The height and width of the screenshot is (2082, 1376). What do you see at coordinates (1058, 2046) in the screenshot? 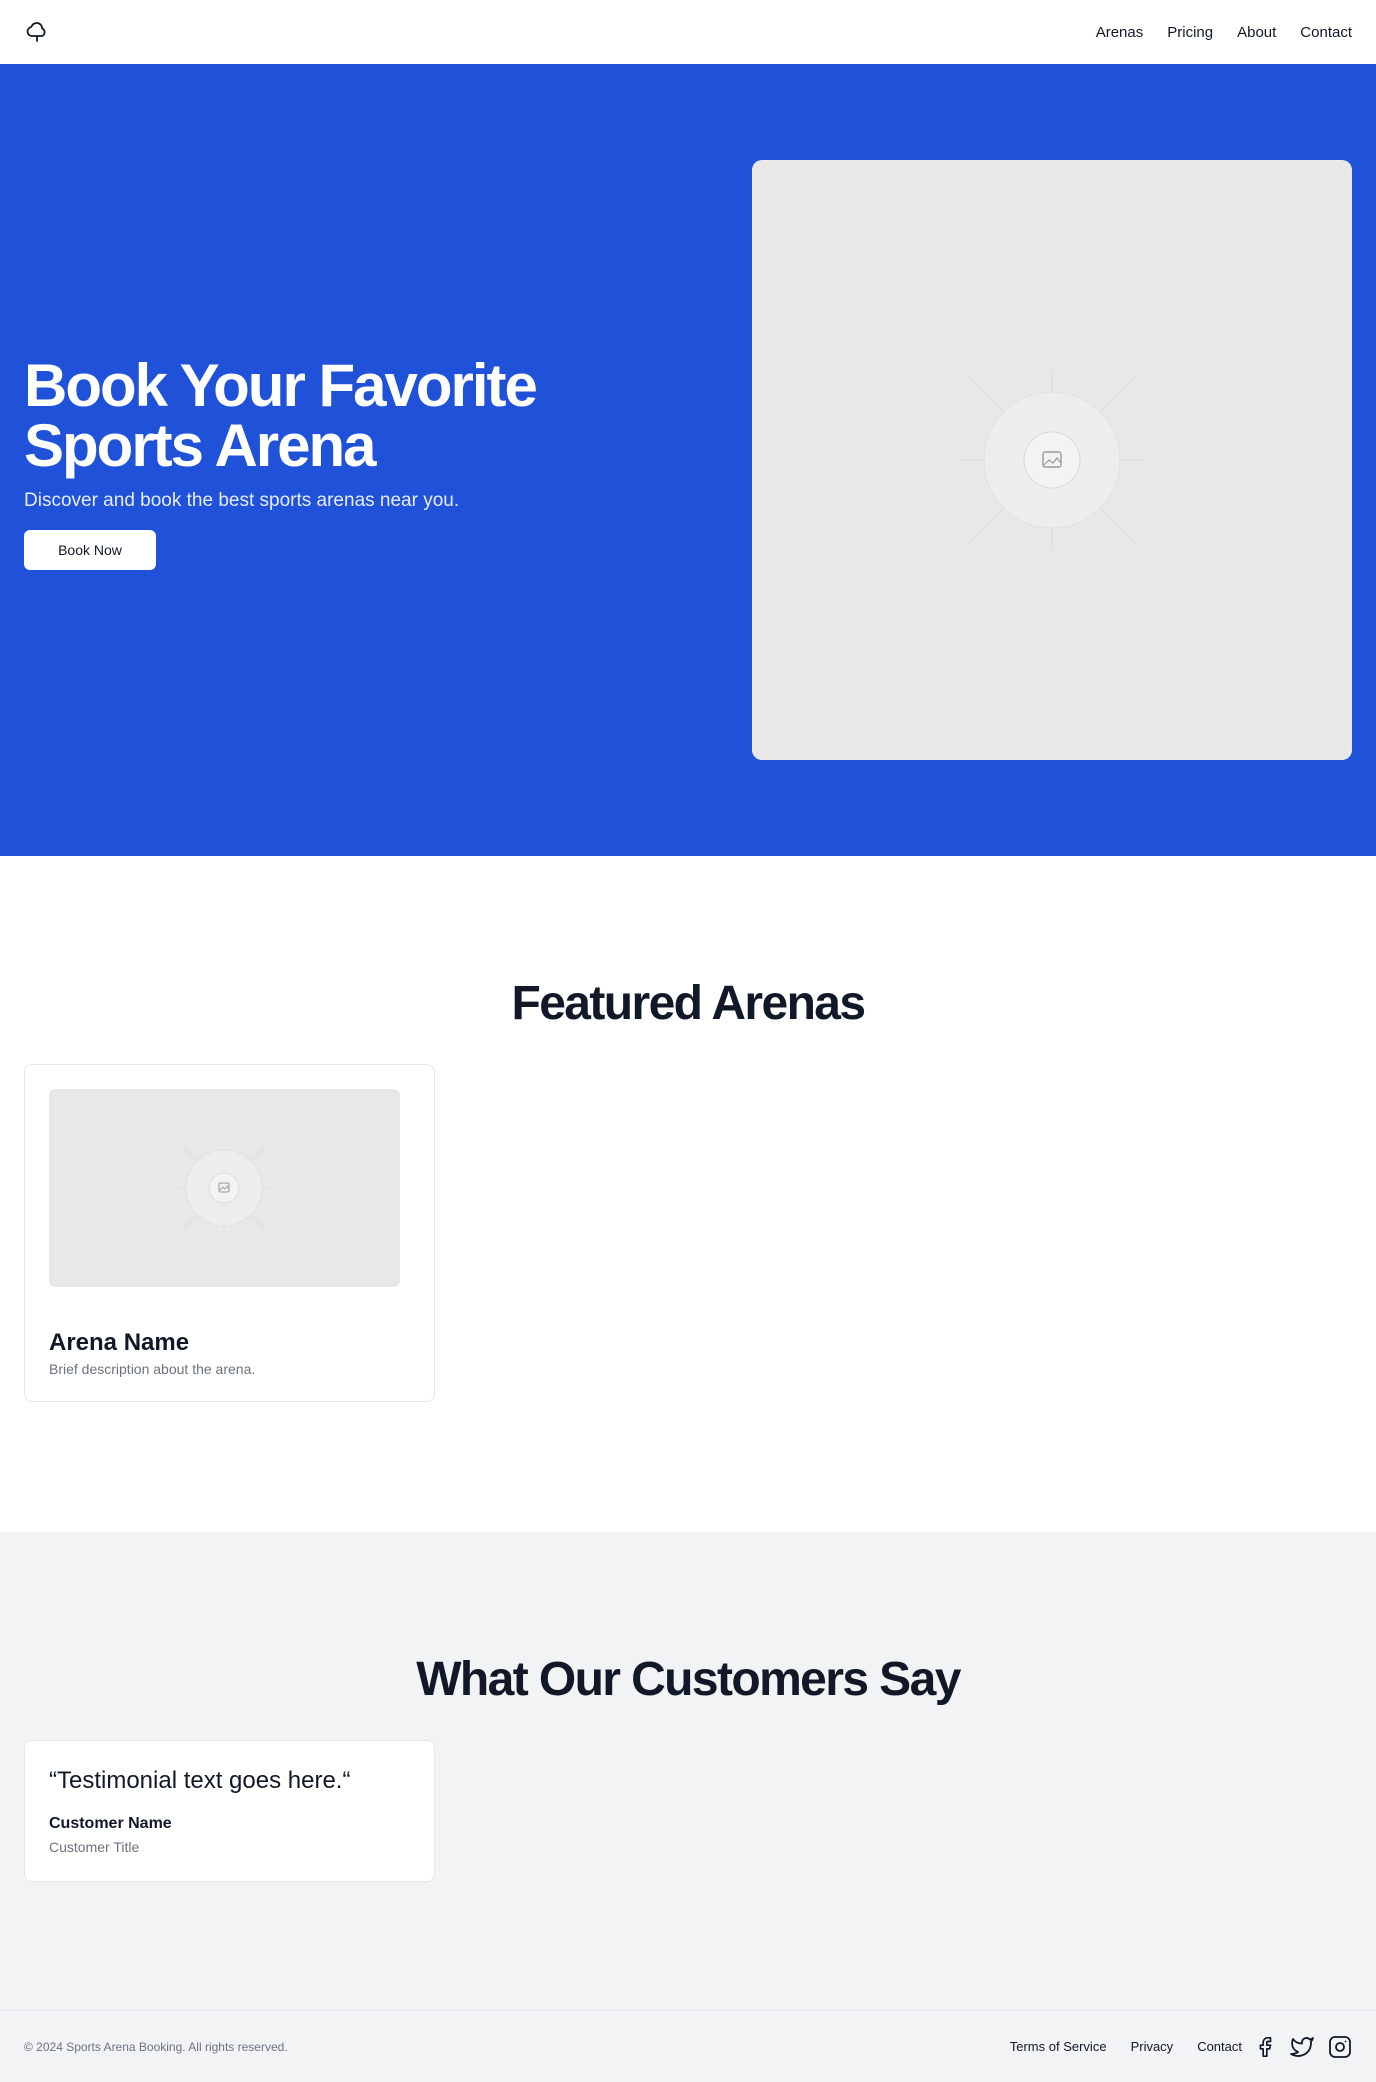
I see `footer-link-terms: Terms of Service` at bounding box center [1058, 2046].